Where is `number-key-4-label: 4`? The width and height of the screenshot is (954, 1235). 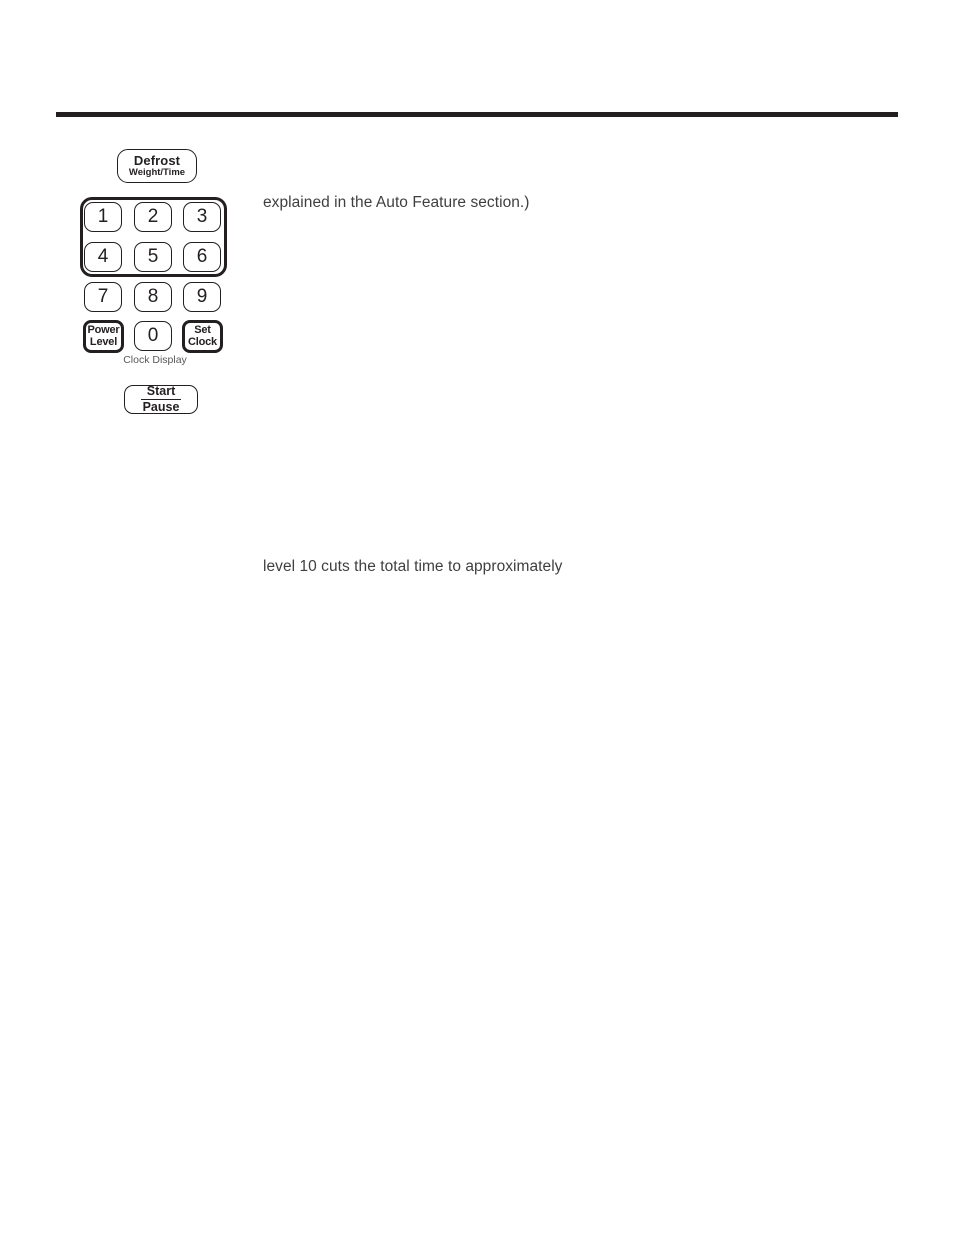 number-key-4-label: 4 is located at coordinates (103, 257).